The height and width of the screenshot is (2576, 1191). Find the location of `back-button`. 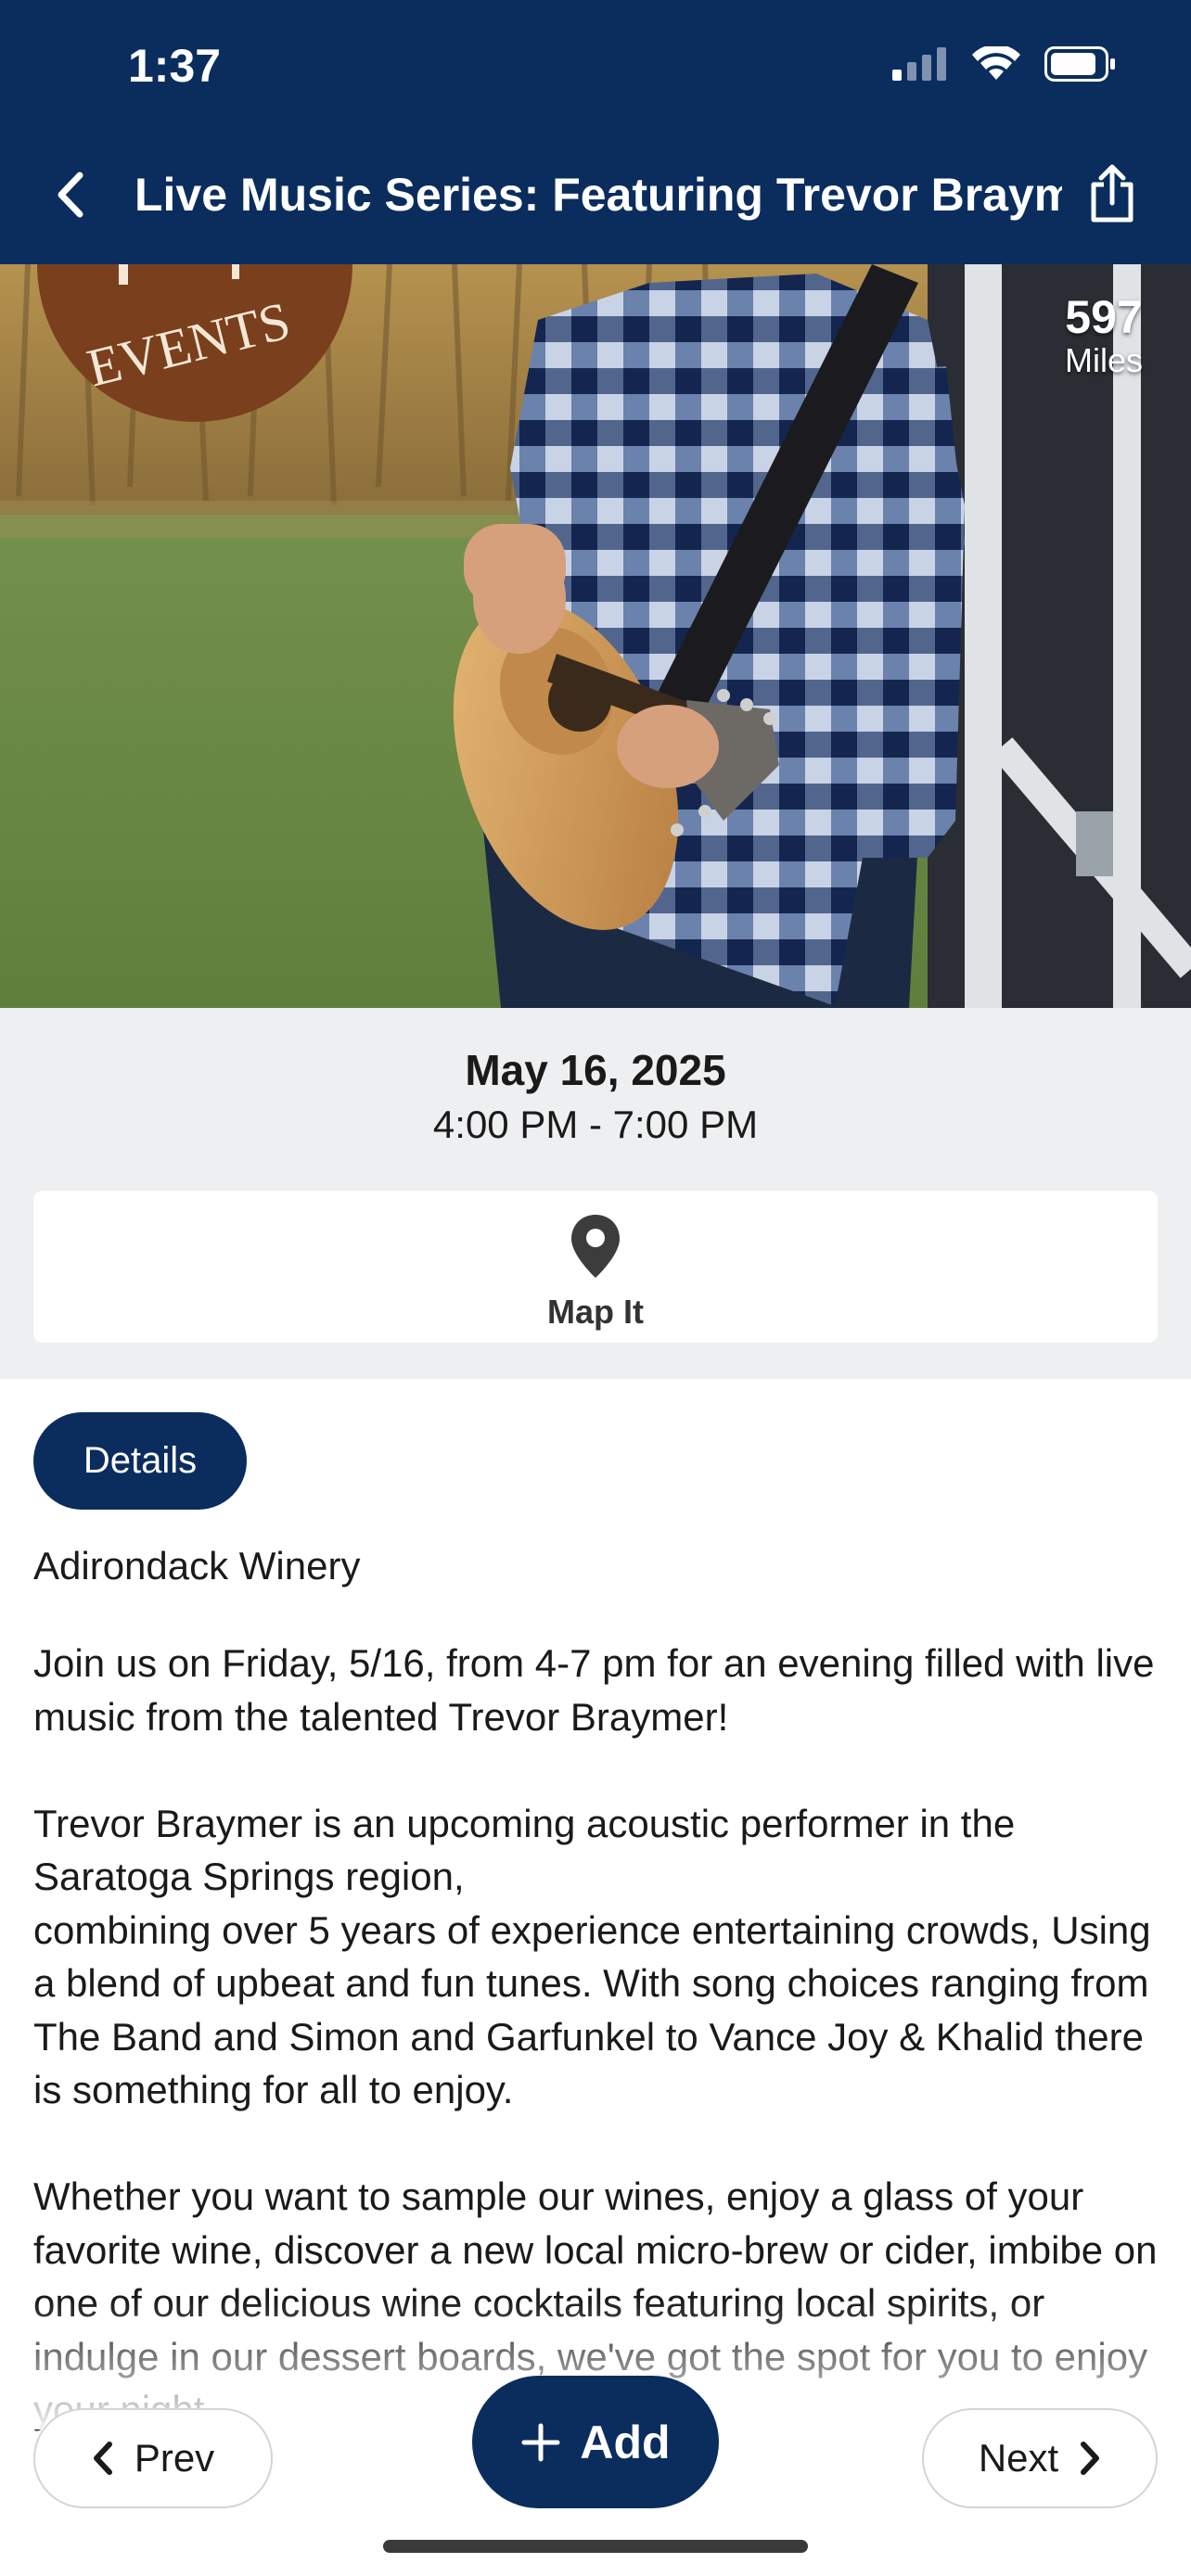

back-button is located at coordinates (69, 195).